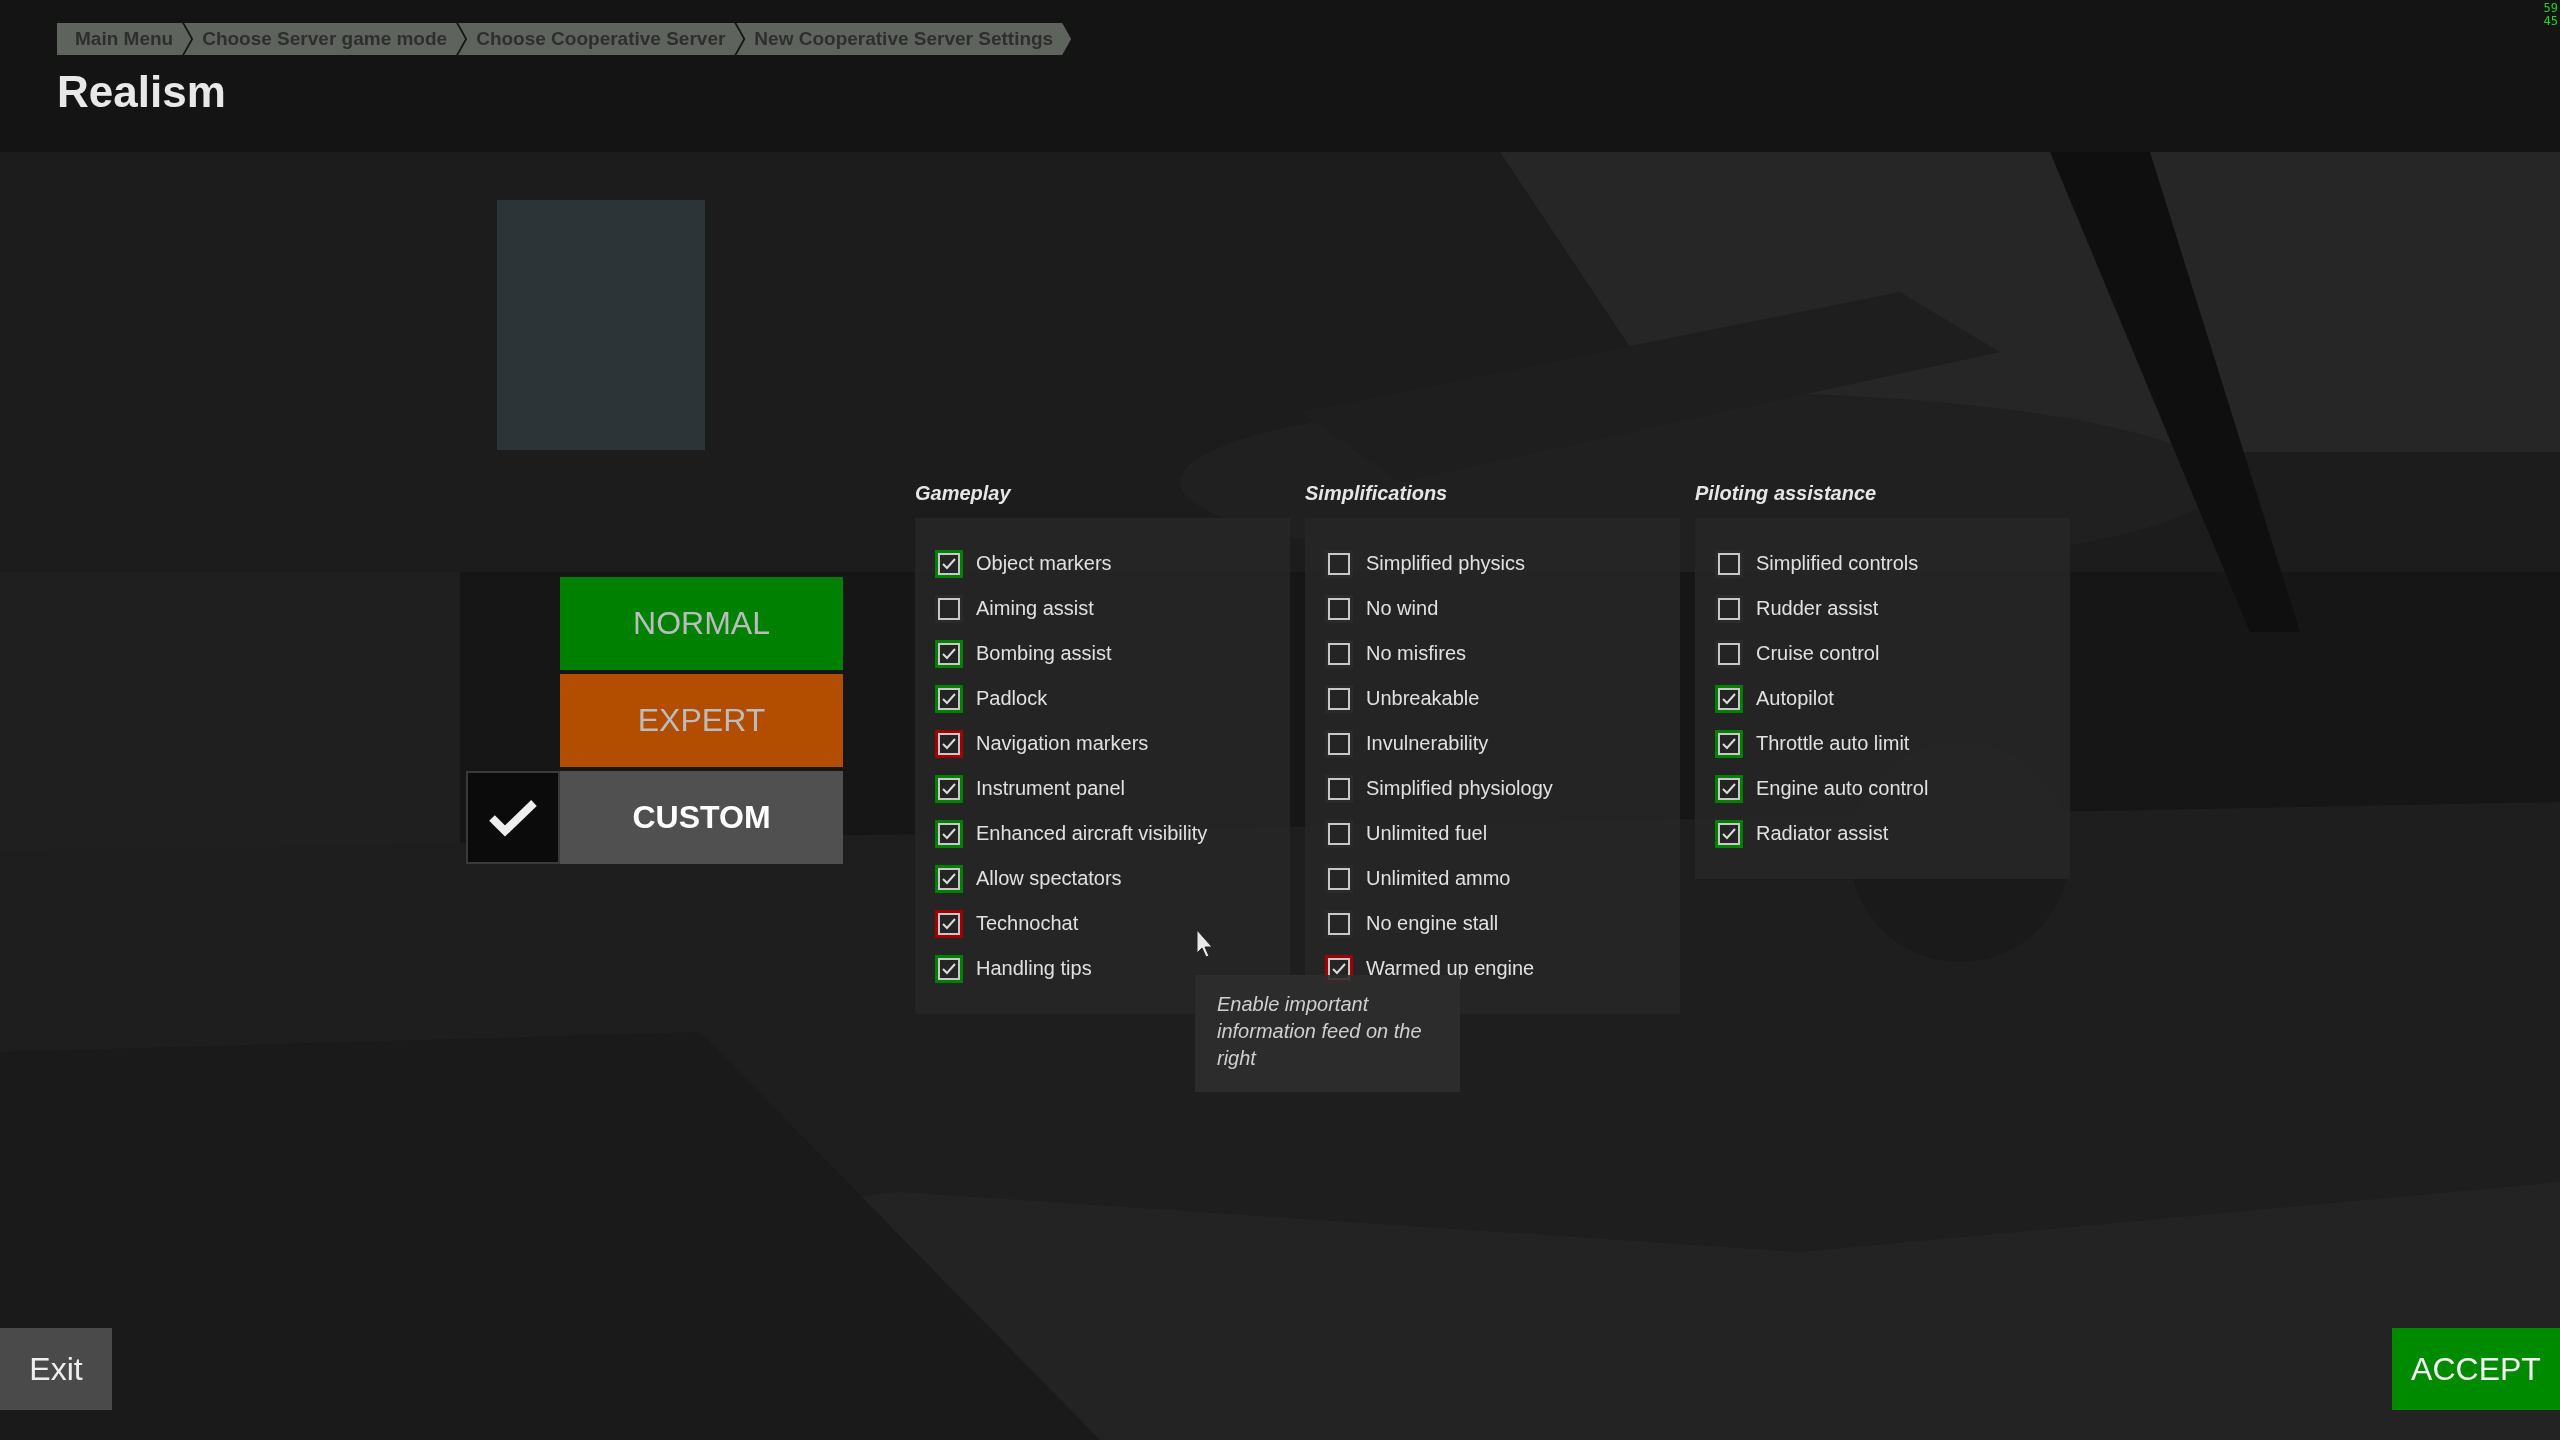  What do you see at coordinates (1402, 608) in the screenshot?
I see `option-label: No wind` at bounding box center [1402, 608].